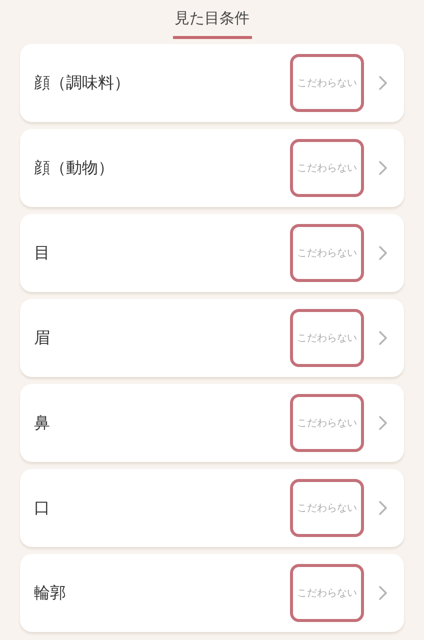  Describe the element at coordinates (212, 168) in the screenshot. I see `condition-card: 顔（動物） こだわらない` at that location.